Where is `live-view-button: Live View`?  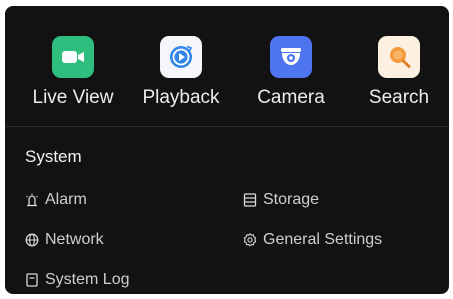
live-view-button: Live View is located at coordinates (73, 81).